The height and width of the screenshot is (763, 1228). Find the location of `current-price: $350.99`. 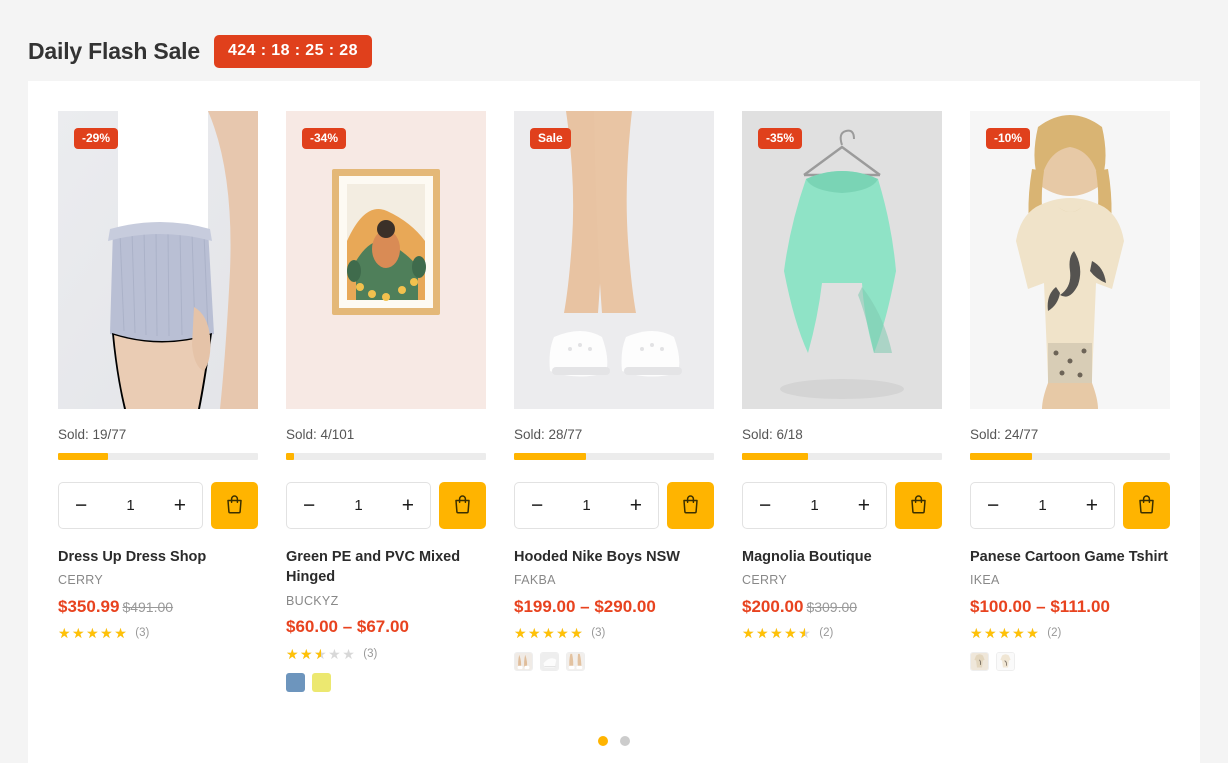

current-price: $350.99 is located at coordinates (89, 606).